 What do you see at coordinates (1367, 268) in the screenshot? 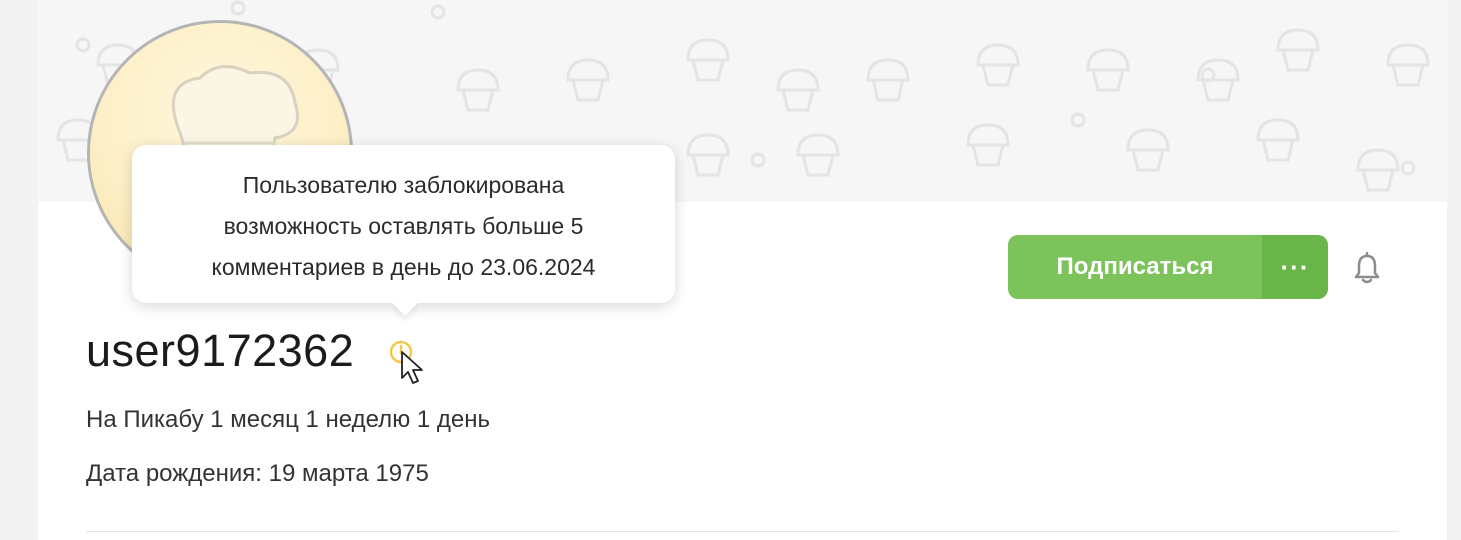
I see `bell-icon` at bounding box center [1367, 268].